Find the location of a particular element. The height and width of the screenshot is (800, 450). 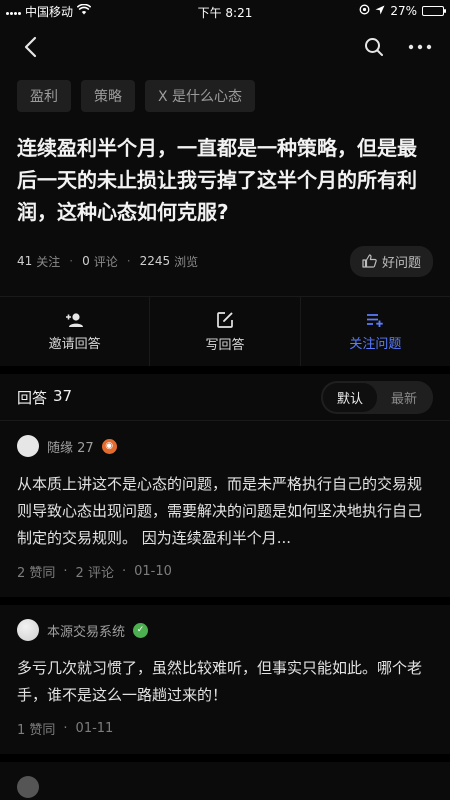

answer-author: 随缘 27 ◉ is located at coordinates (225, 446).